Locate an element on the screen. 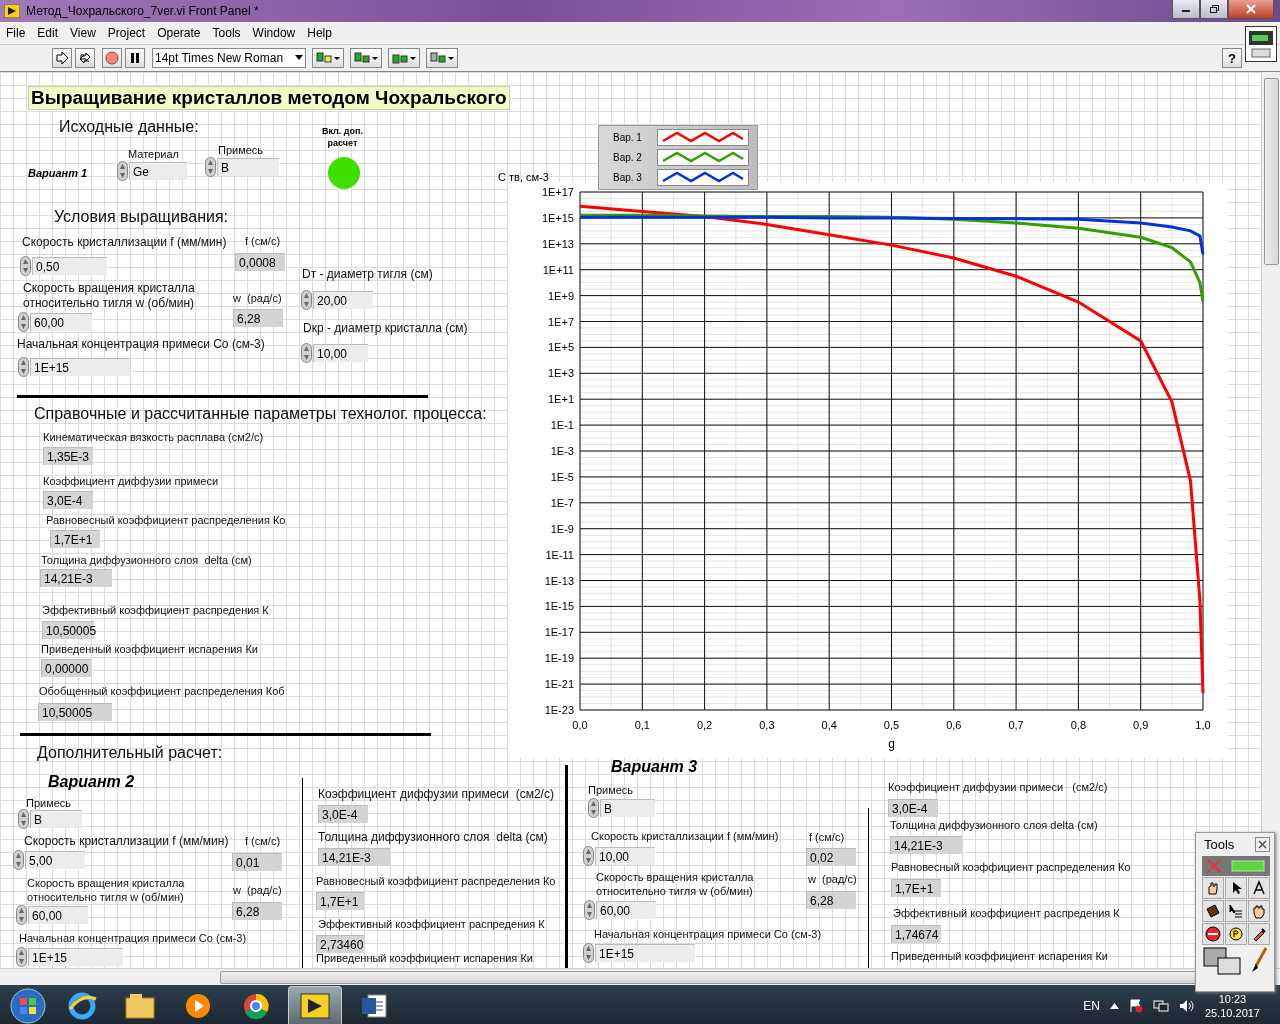 The height and width of the screenshot is (1024, 1280). legend-label: Вар. 1 is located at coordinates (628, 137).